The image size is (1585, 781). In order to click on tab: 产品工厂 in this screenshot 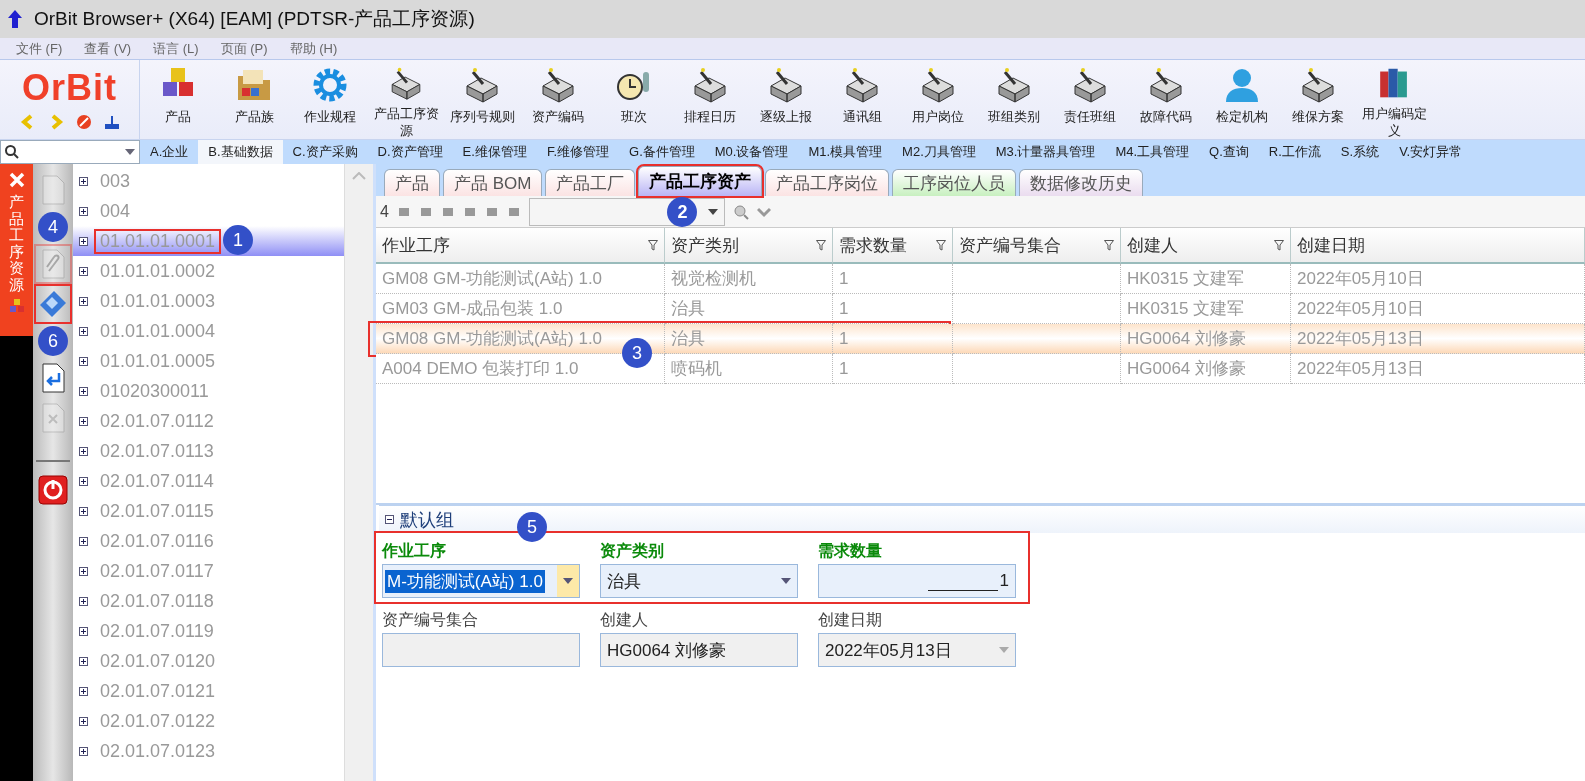, I will do `click(590, 182)`.